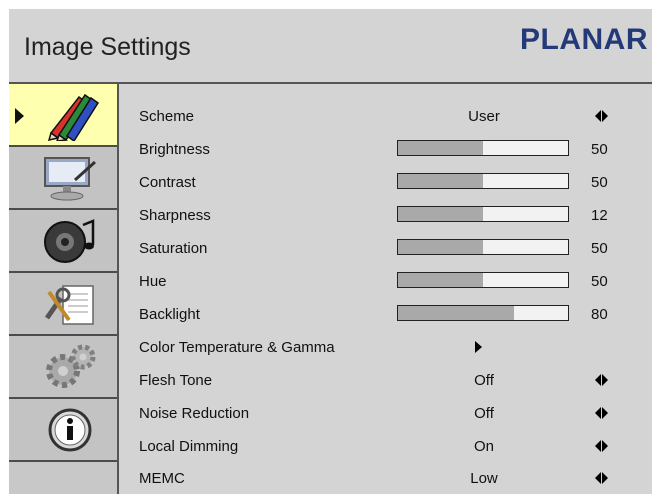 This screenshot has height=494, width=652. I want to click on setting-label: Local Dimming, so click(189, 446).